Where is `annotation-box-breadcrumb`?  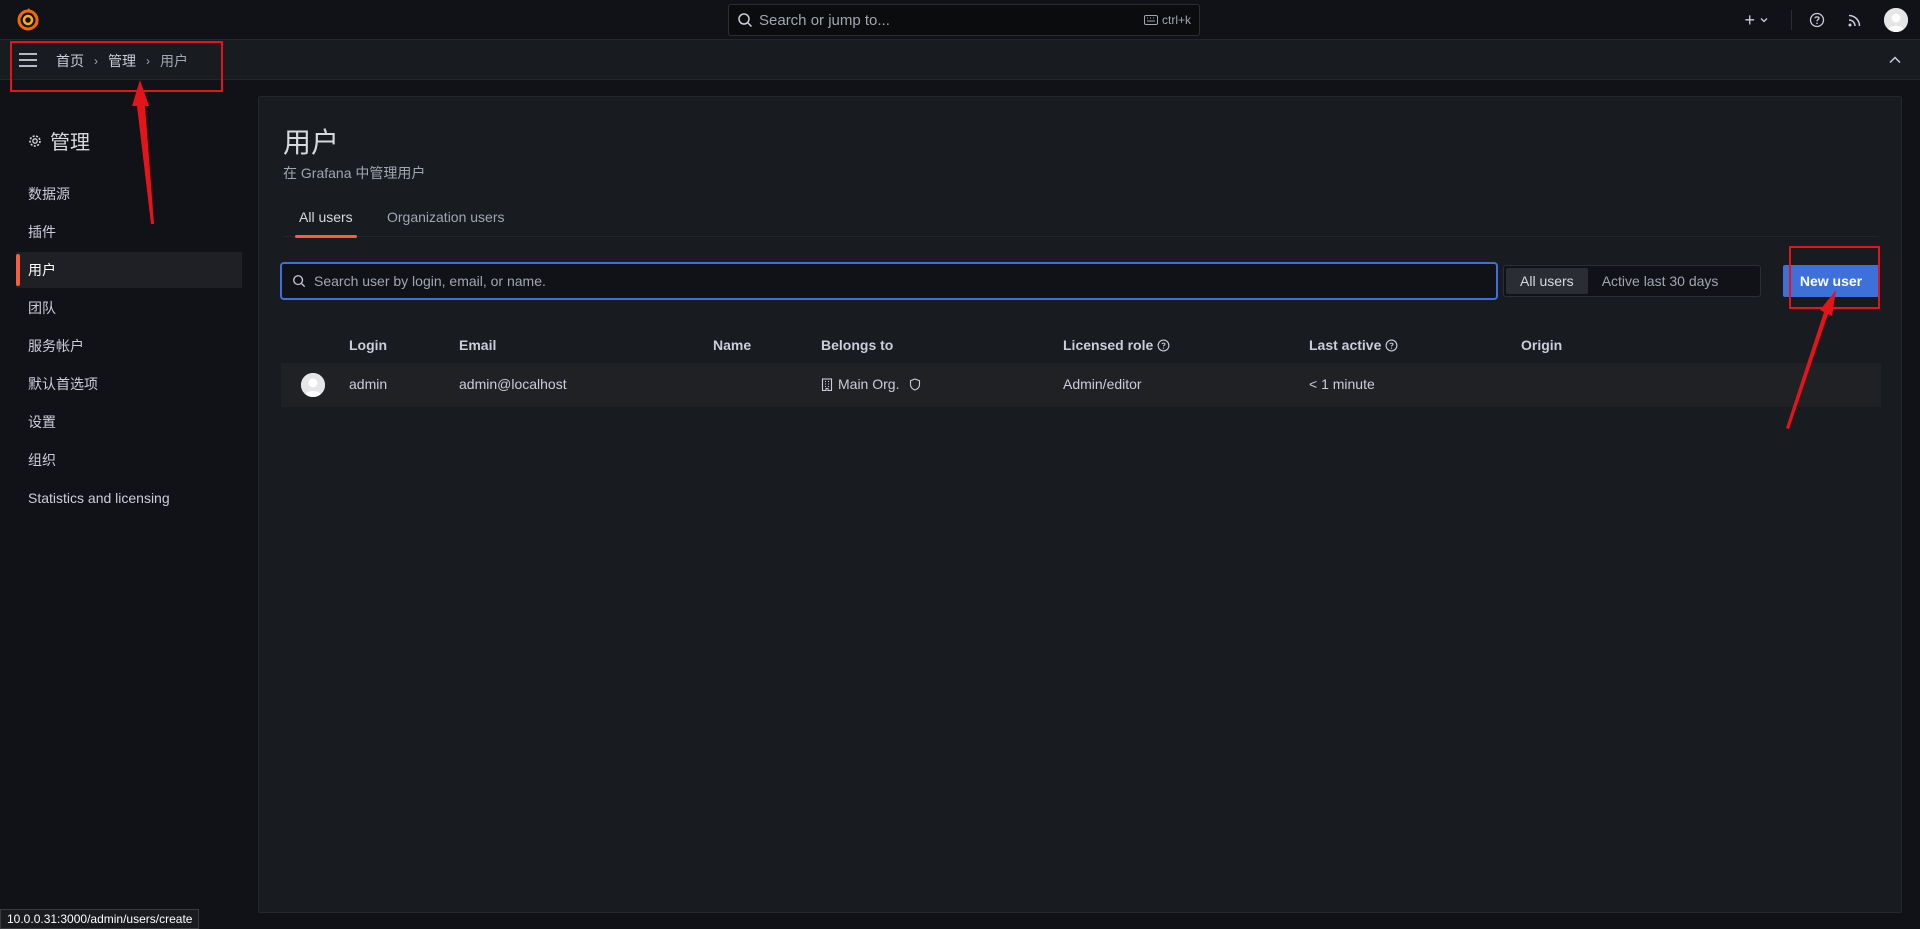
annotation-box-breadcrumb is located at coordinates (116, 66).